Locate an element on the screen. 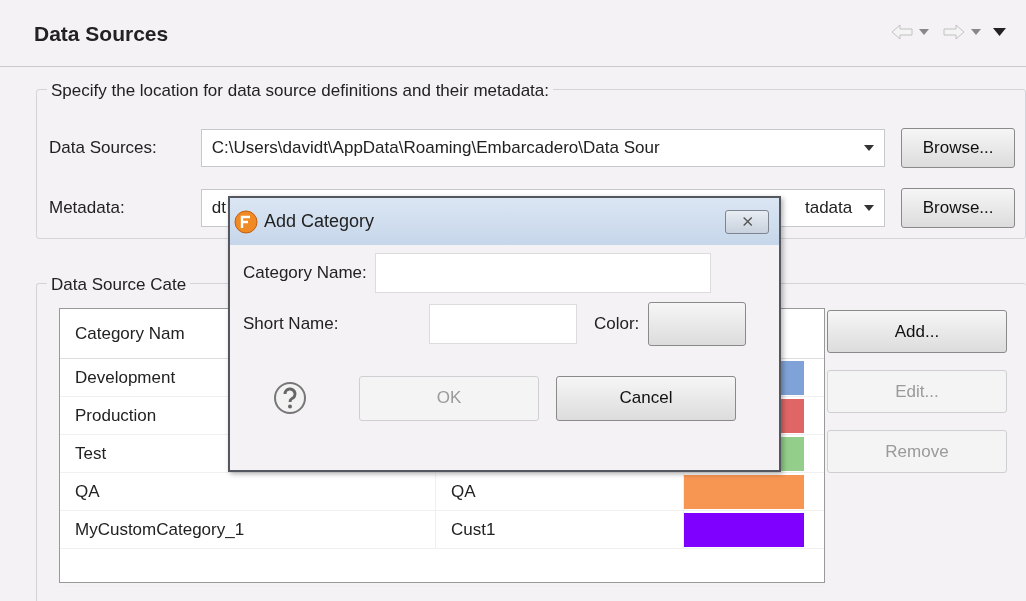 Image resolution: width=1026 pixels, height=601 pixels. color-picker-button is located at coordinates (696, 323).